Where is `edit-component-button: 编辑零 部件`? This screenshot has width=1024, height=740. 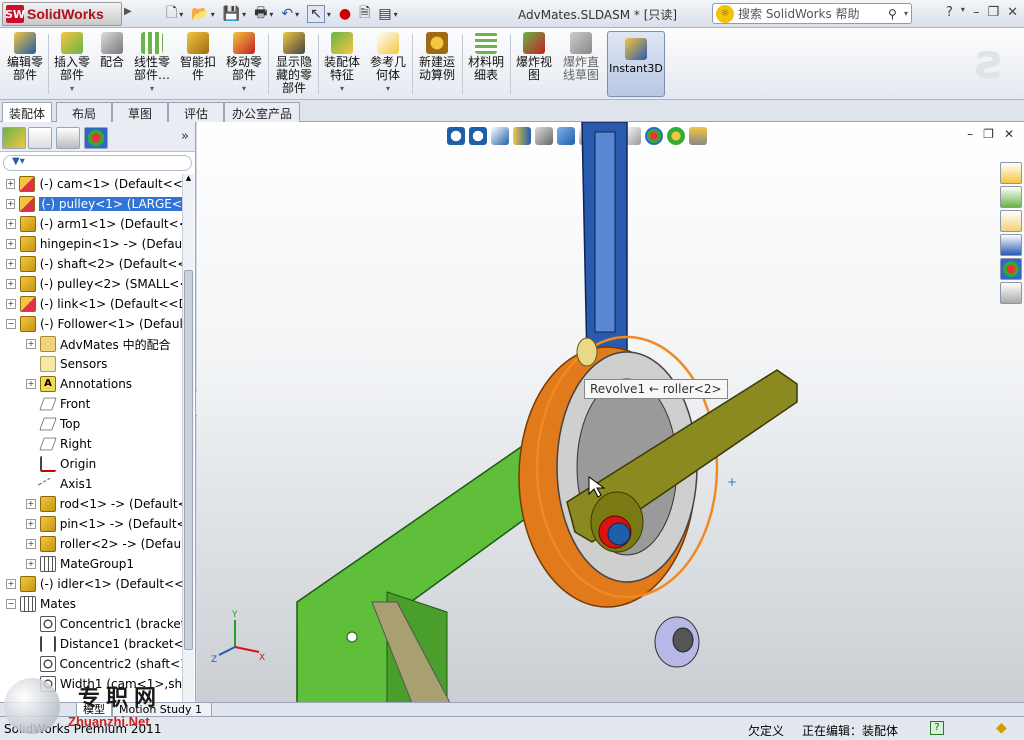 edit-component-button: 编辑零 部件 is located at coordinates (25, 64).